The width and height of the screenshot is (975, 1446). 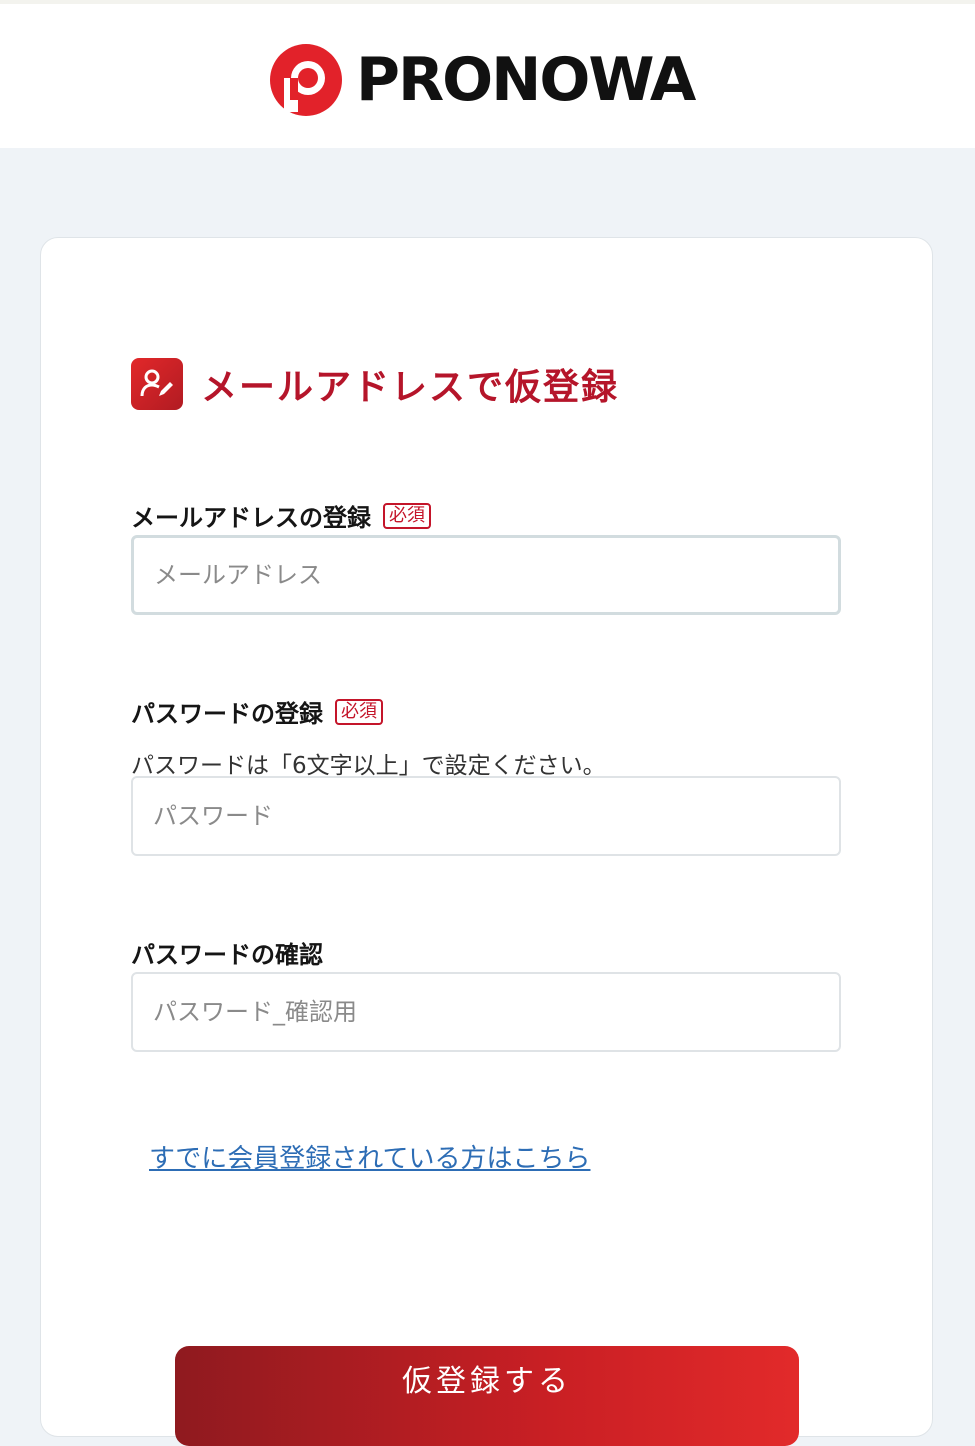 I want to click on password-hint: パスワードは「6文字以上」で設定ください。, so click(x=368, y=766).